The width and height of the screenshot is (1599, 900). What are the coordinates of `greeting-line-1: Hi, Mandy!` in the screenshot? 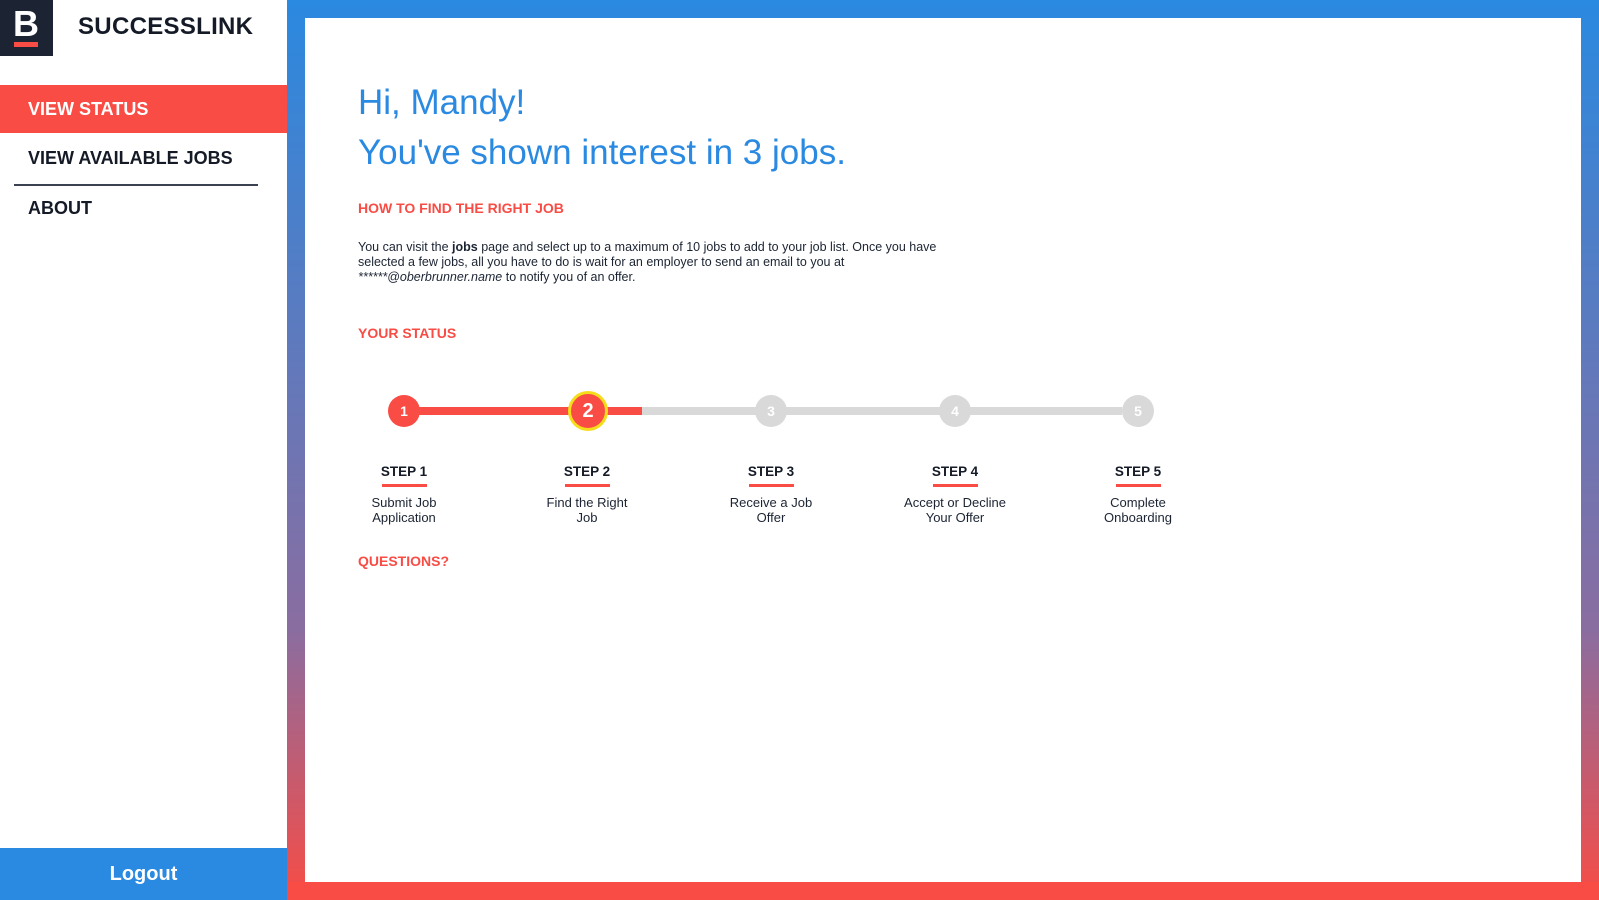 It's located at (442, 102).